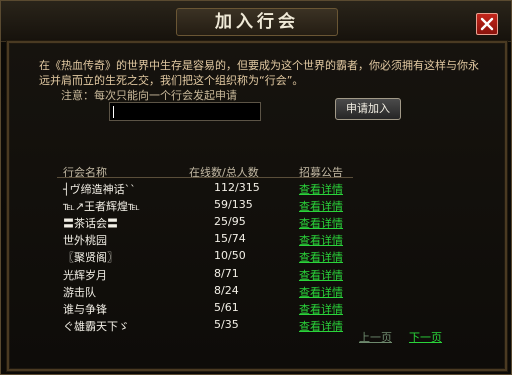  I want to click on text-caret, so click(113, 112).